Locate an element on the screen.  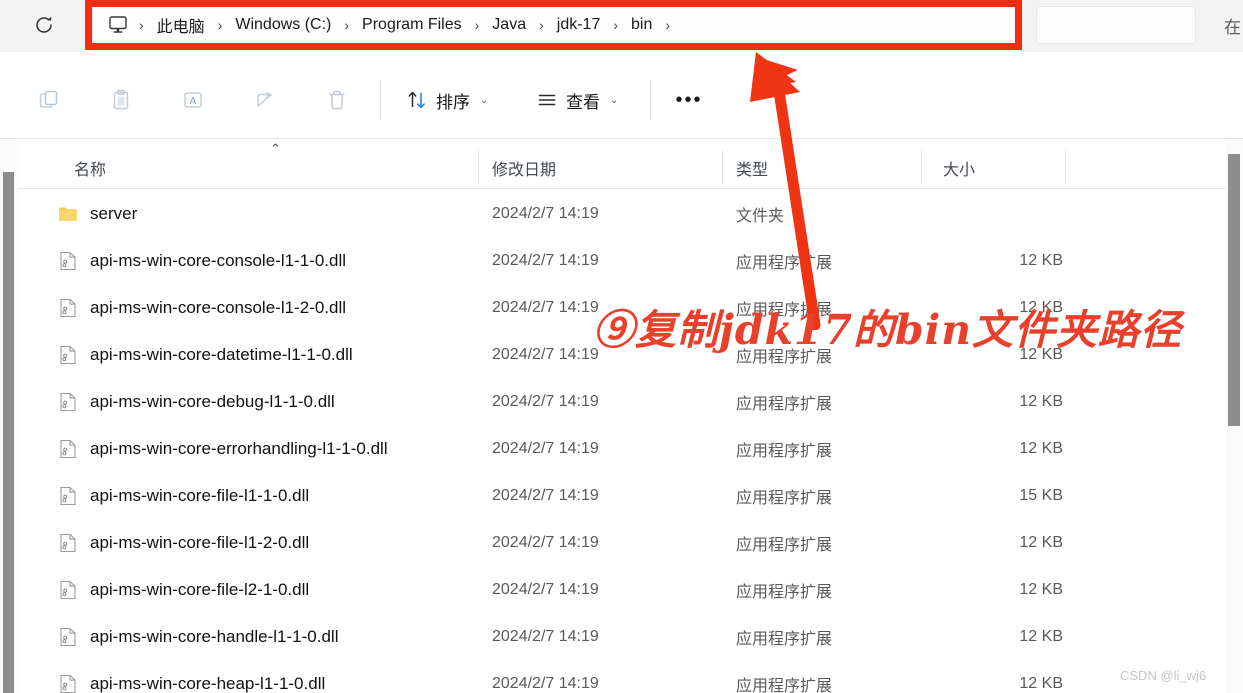
file-name-cell: server is located at coordinates (97, 214).